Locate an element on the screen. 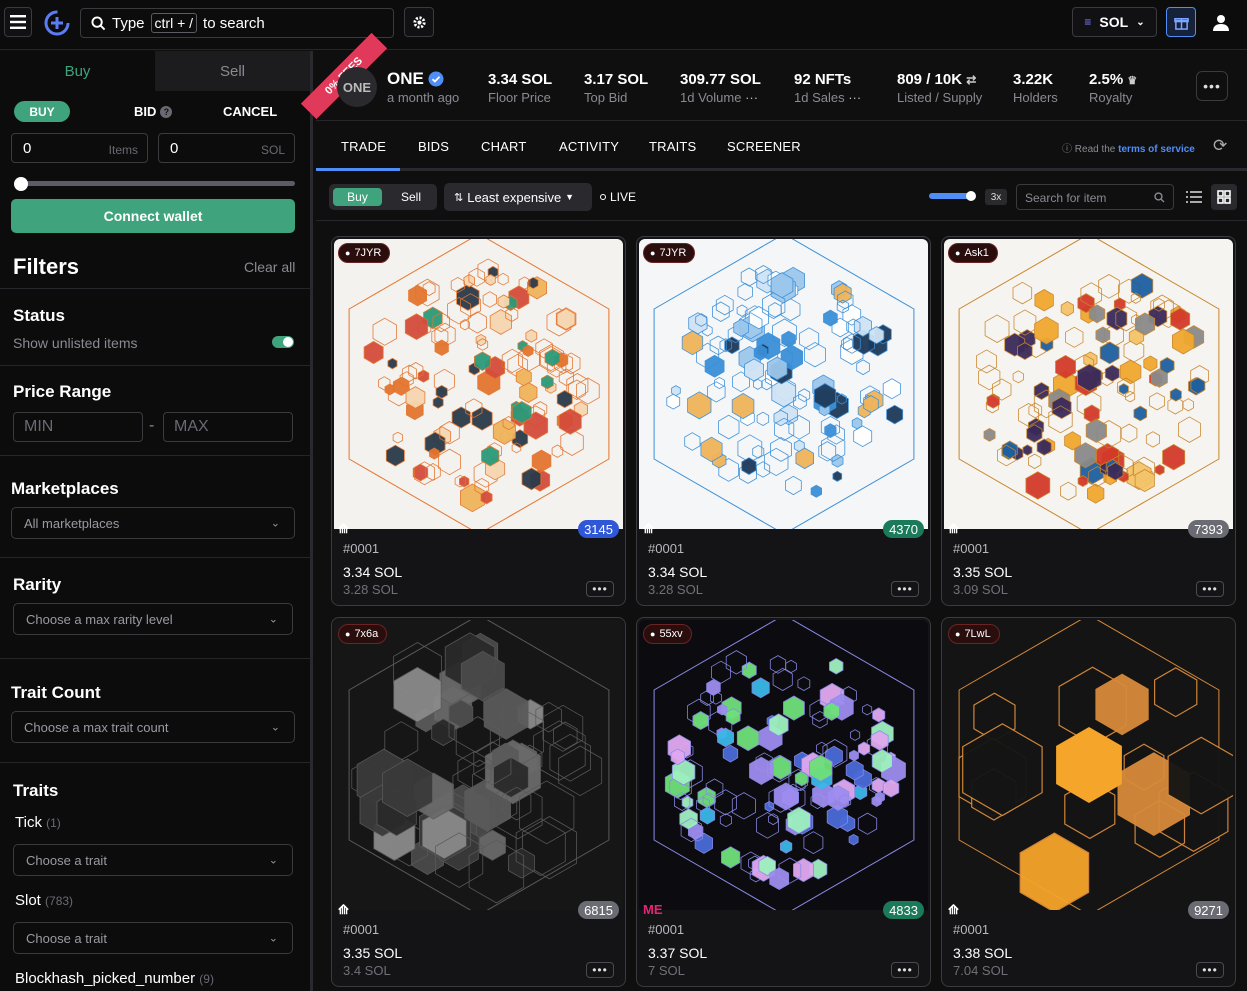 The height and width of the screenshot is (991, 1247). owner-badge: ● 7x6a is located at coordinates (363, 634).